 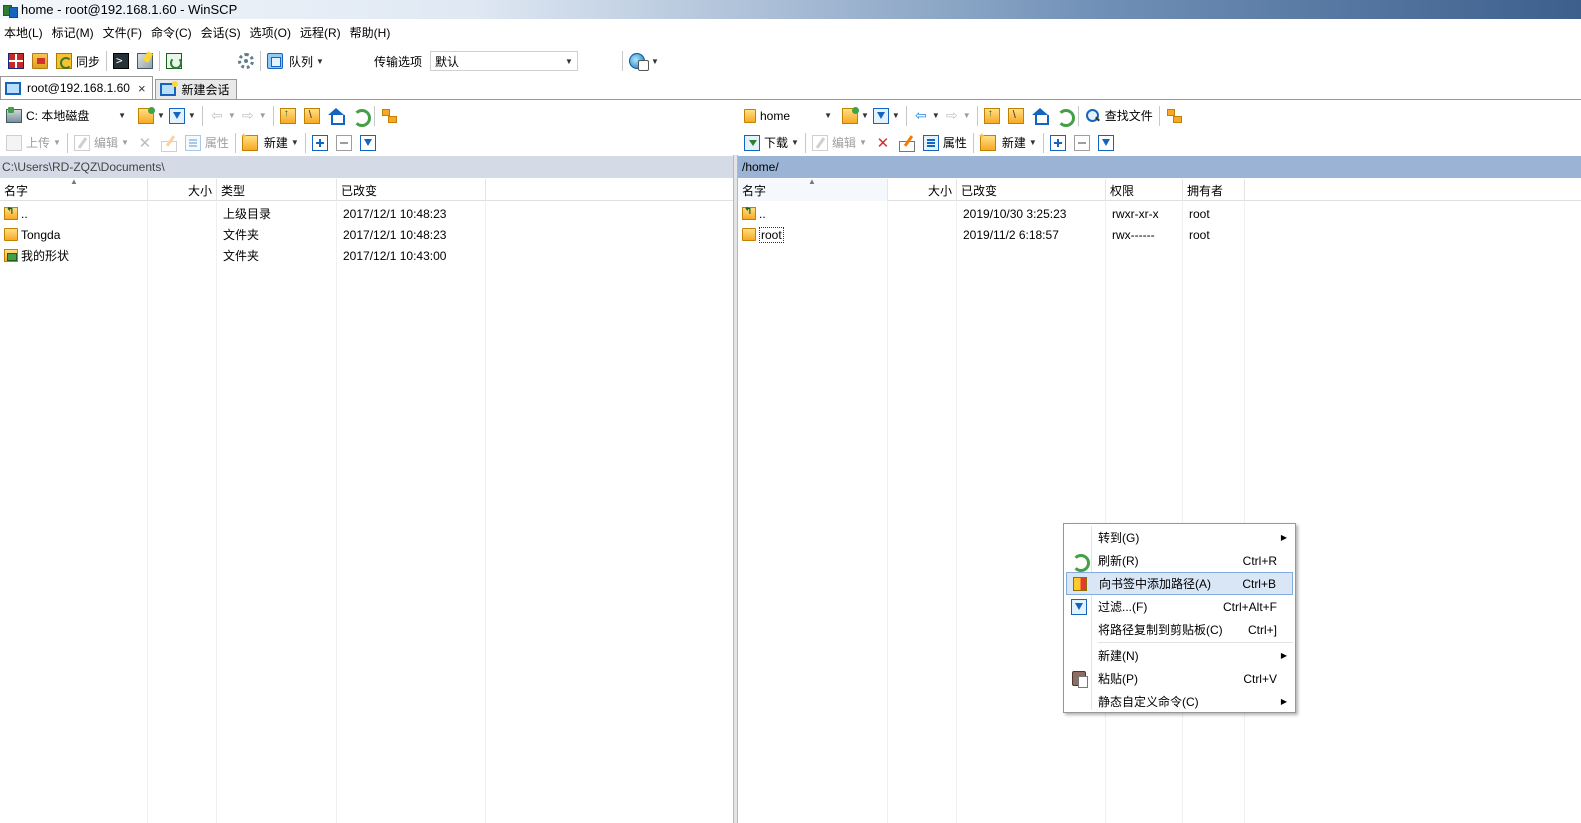 I want to click on remote-file-toolbar: 下载▼ 编辑▼ ✕ 属性 新建▼, so click(x=1159, y=142).